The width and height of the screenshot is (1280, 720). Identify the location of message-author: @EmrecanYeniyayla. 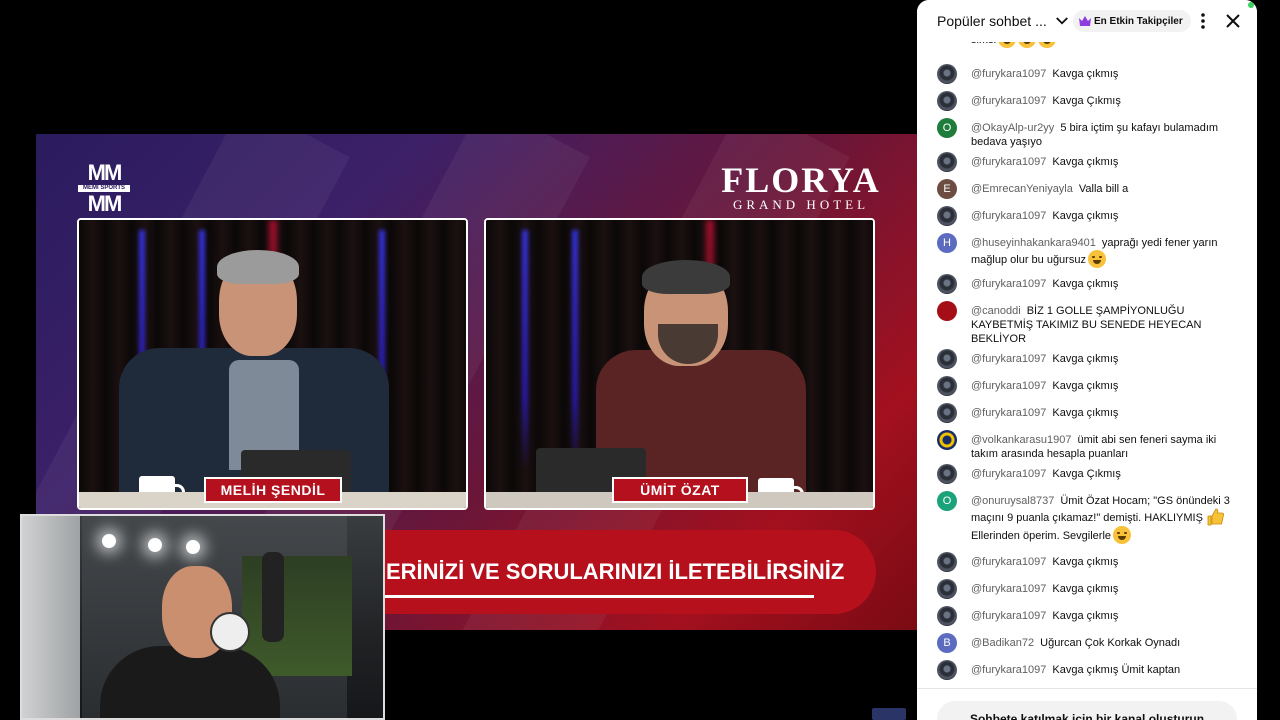
(1022, 189).